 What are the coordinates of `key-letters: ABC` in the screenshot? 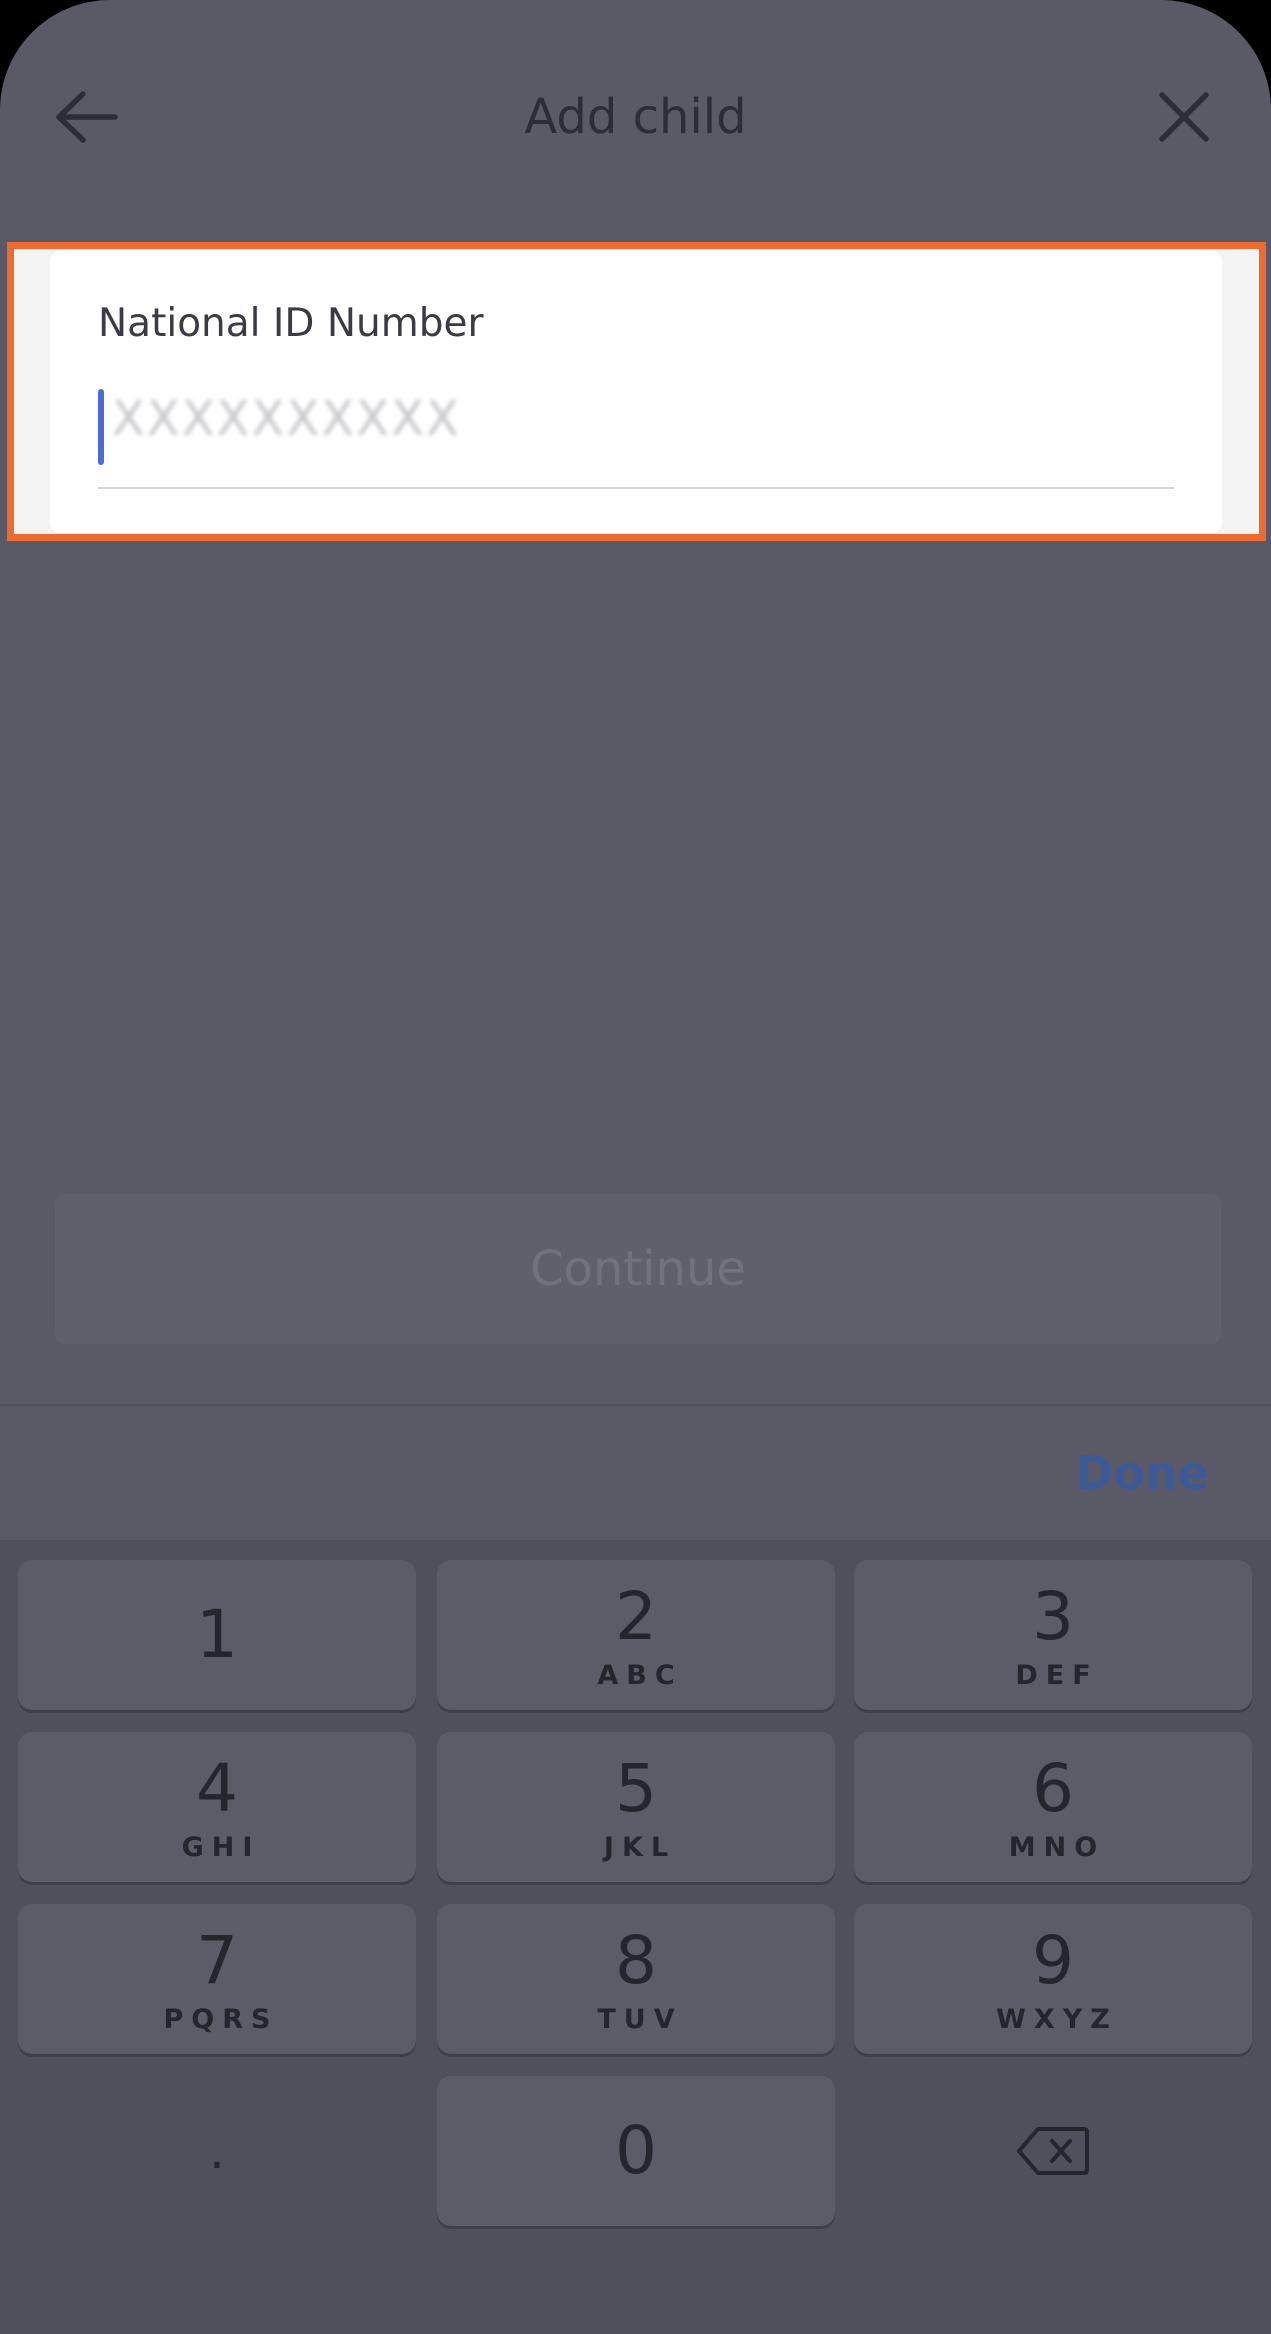 It's located at (640, 1675).